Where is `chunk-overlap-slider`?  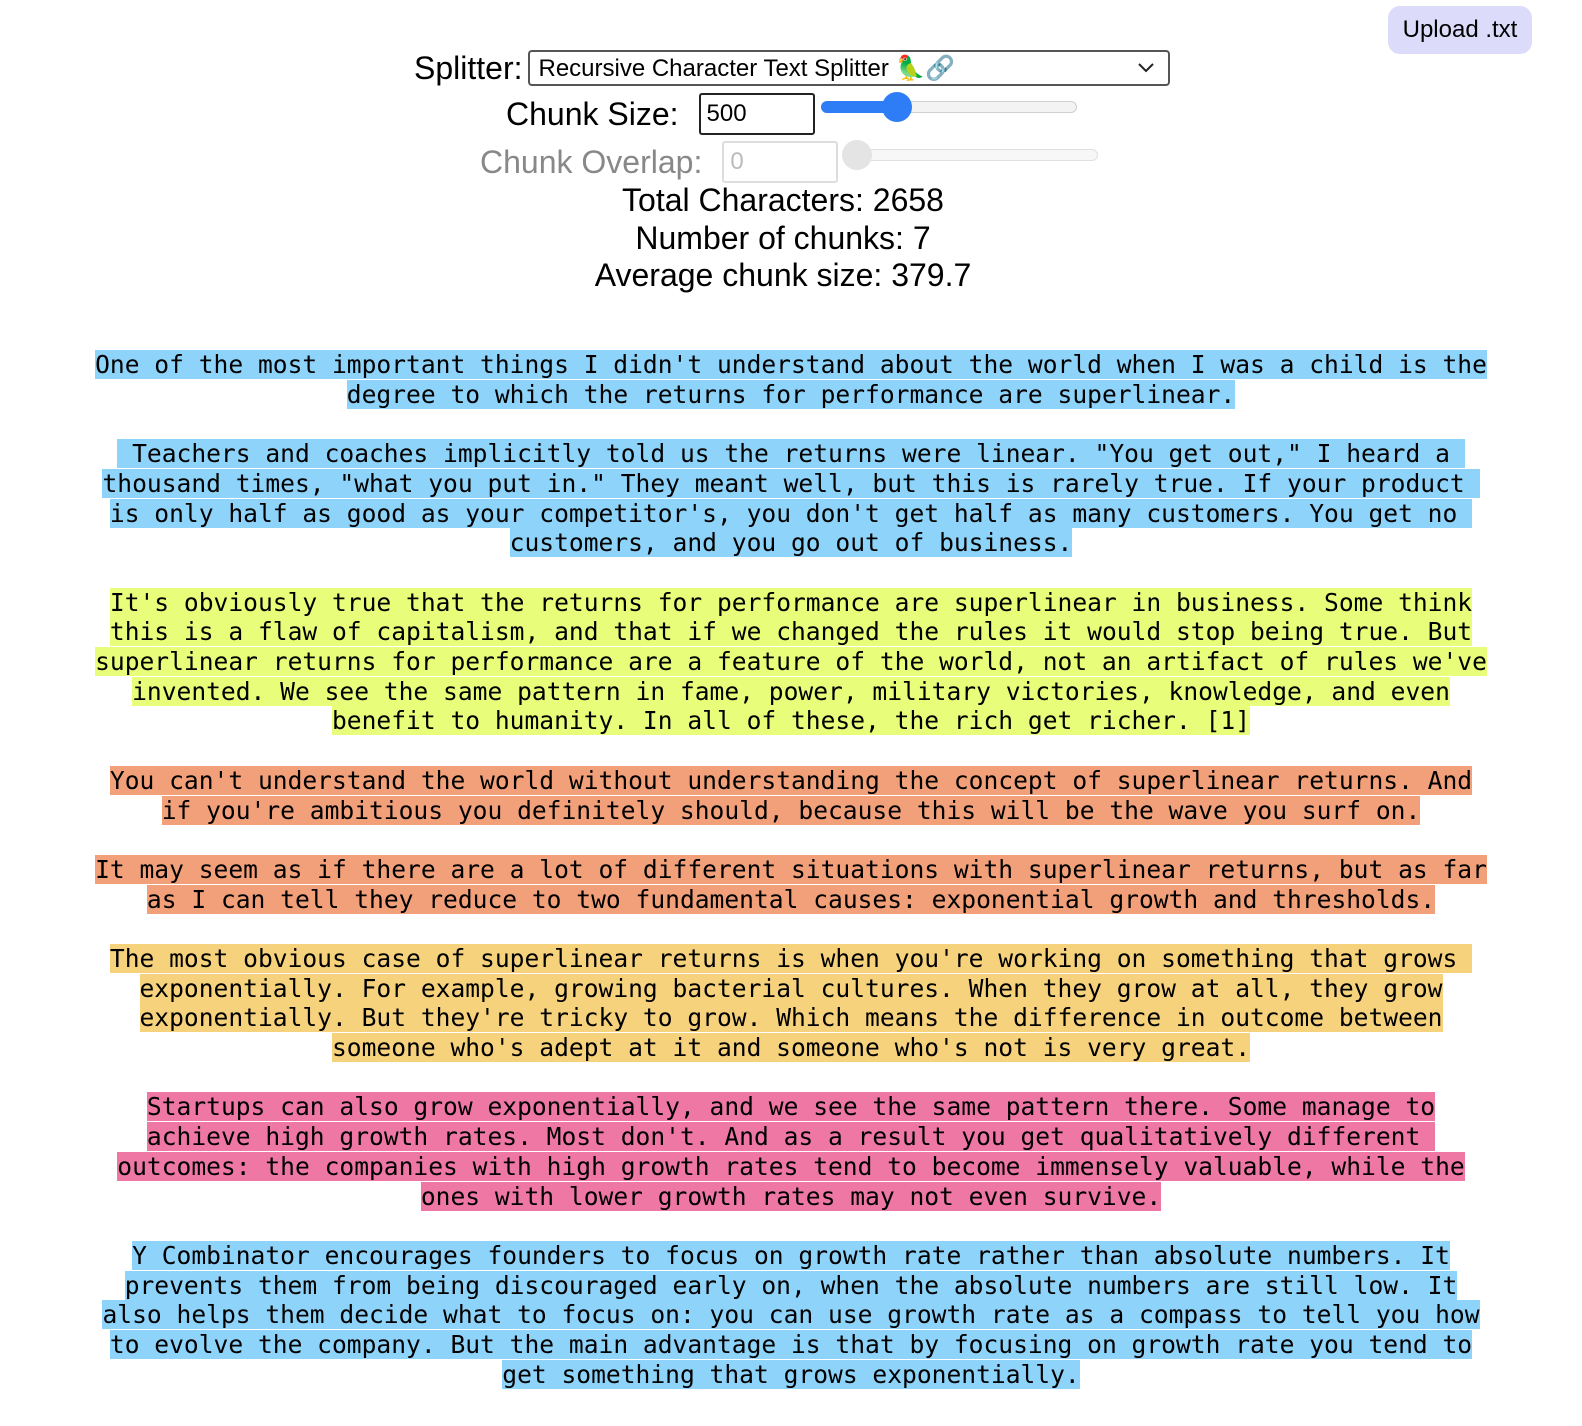
chunk-overlap-slider is located at coordinates (970, 155).